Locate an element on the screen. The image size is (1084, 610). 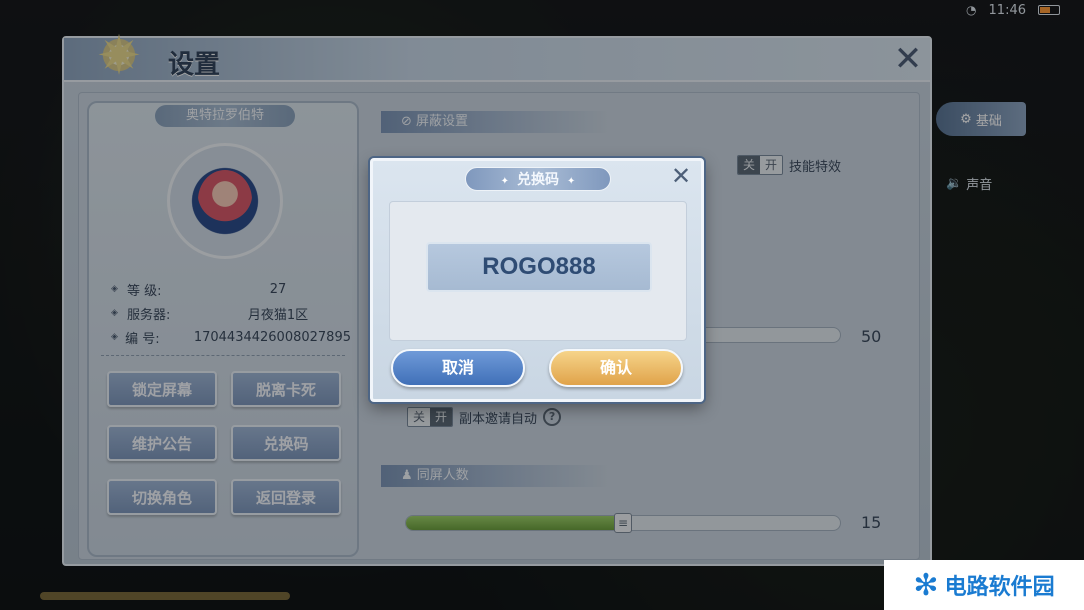
dialog-close-icon: ✕ is located at coordinates (681, 176).